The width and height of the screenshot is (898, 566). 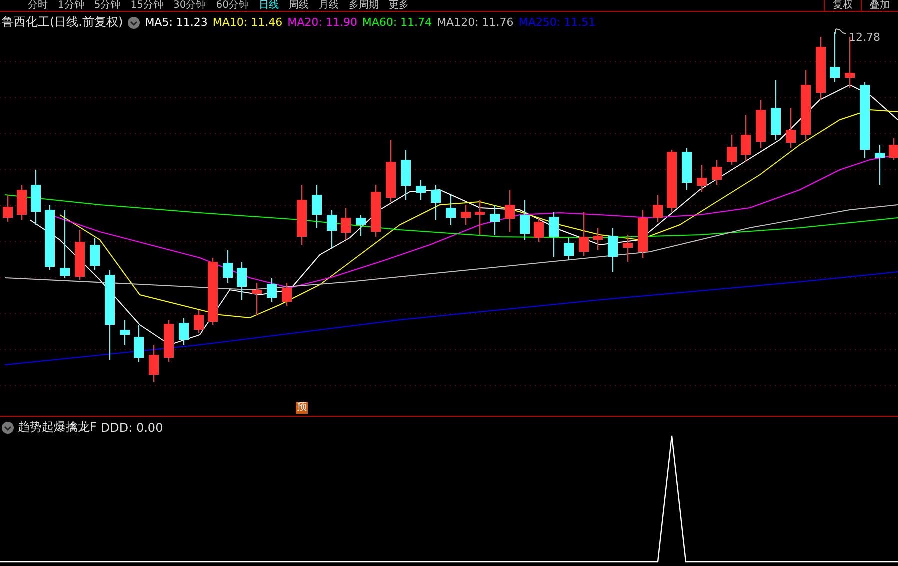 What do you see at coordinates (132, 427) in the screenshot?
I see `indicator-reading: DDD: 0.00` at bounding box center [132, 427].